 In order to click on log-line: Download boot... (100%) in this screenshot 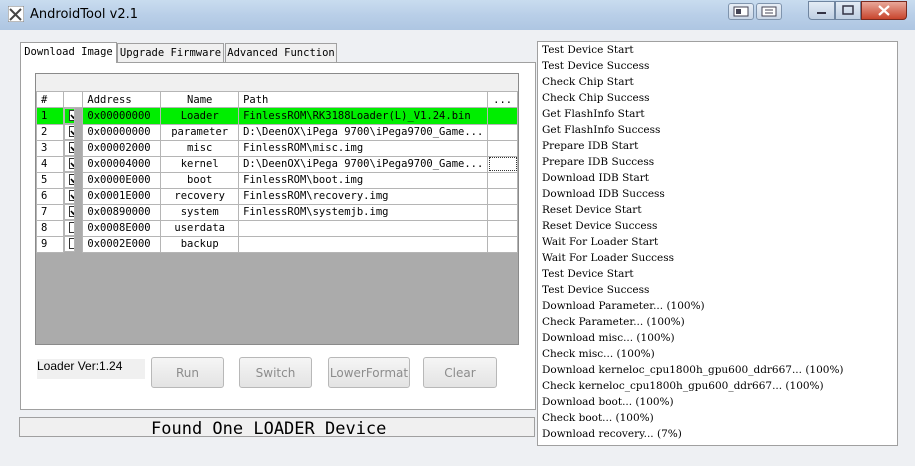, I will do `click(608, 402)`.